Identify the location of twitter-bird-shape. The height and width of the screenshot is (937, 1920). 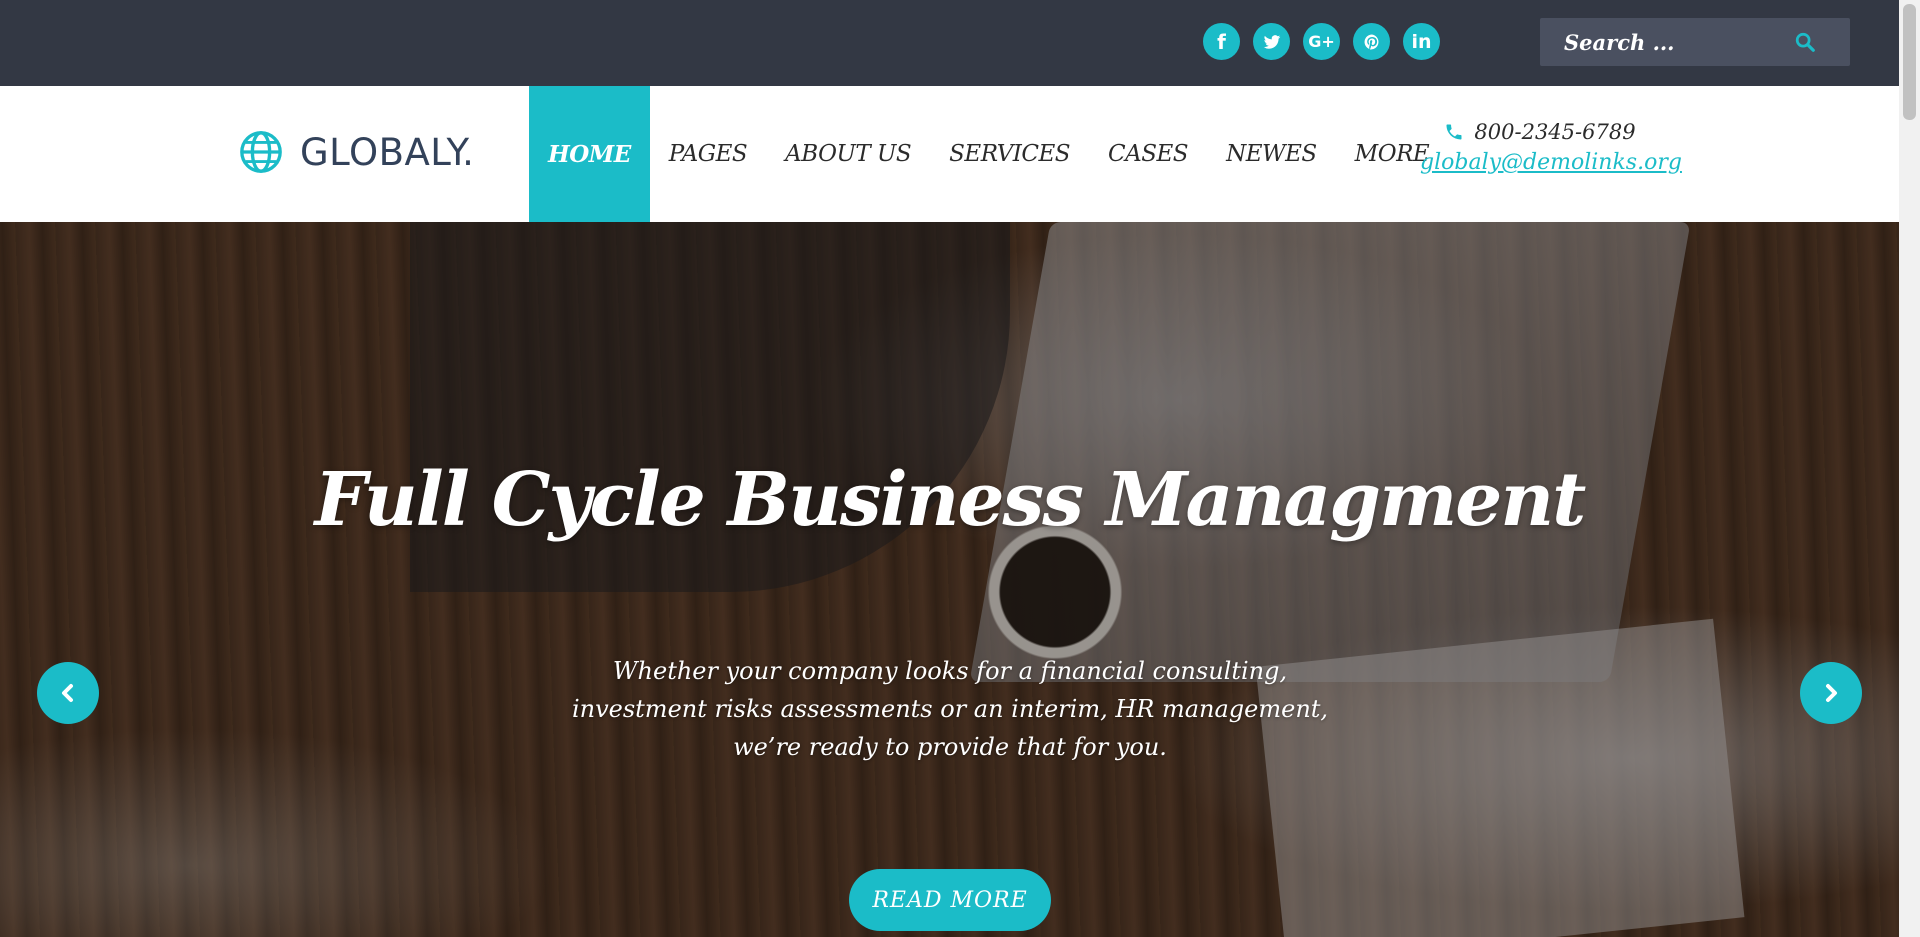
(1271, 41).